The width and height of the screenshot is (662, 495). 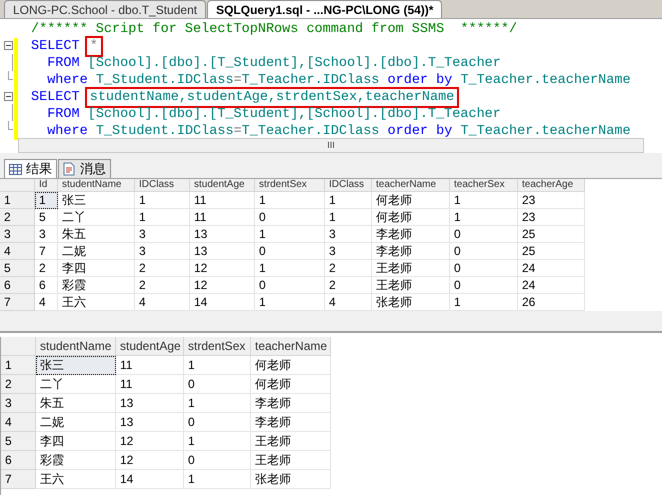 I want to click on result-tab: 消息, so click(x=84, y=168).